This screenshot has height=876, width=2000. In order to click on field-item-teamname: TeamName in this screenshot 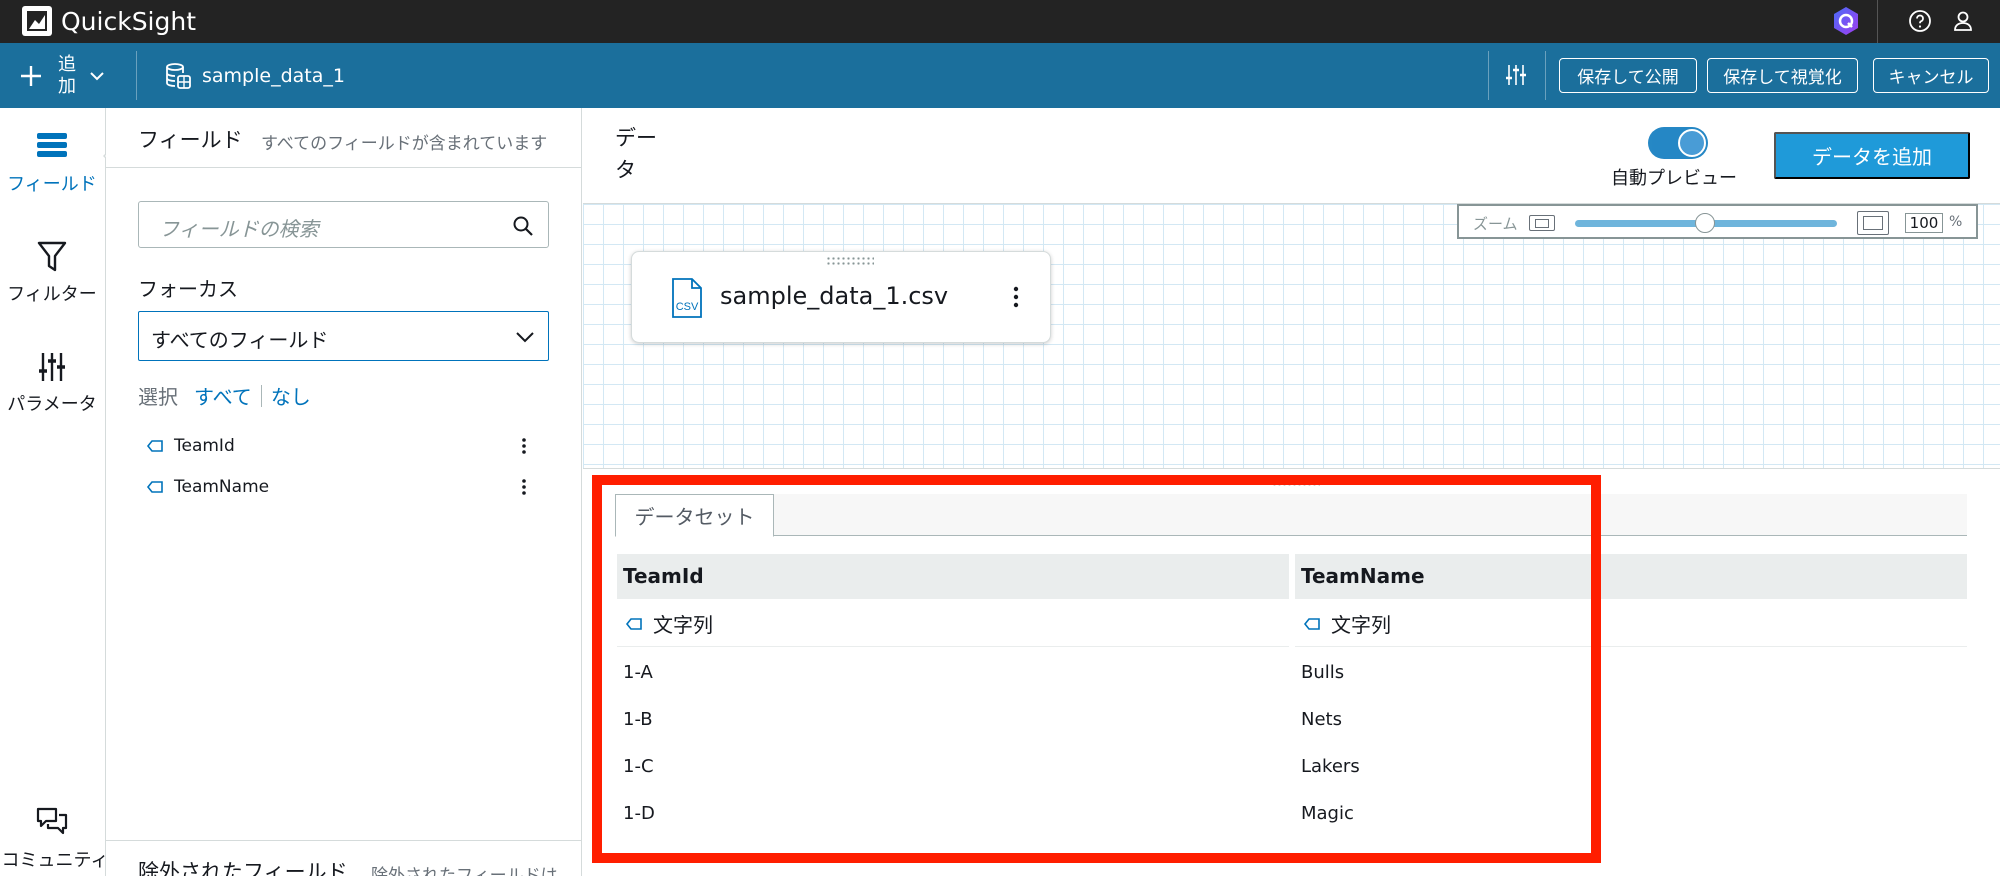, I will do `click(346, 487)`.